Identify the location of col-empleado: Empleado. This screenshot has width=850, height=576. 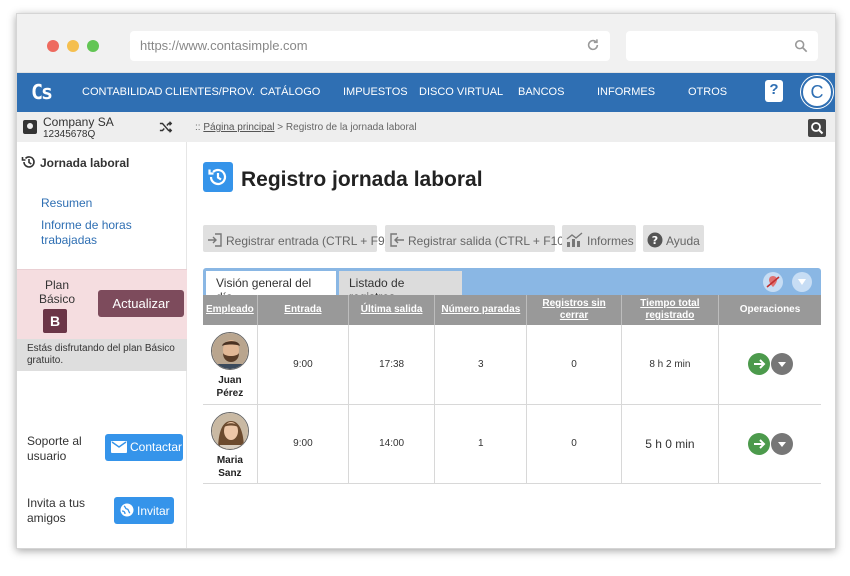
(230, 309).